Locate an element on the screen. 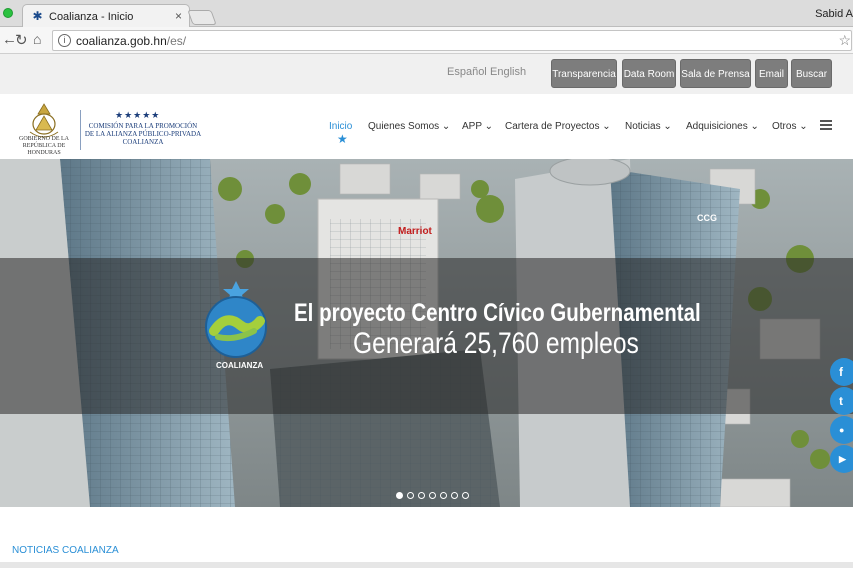  active-star-icon: ★ is located at coordinates (342, 139).